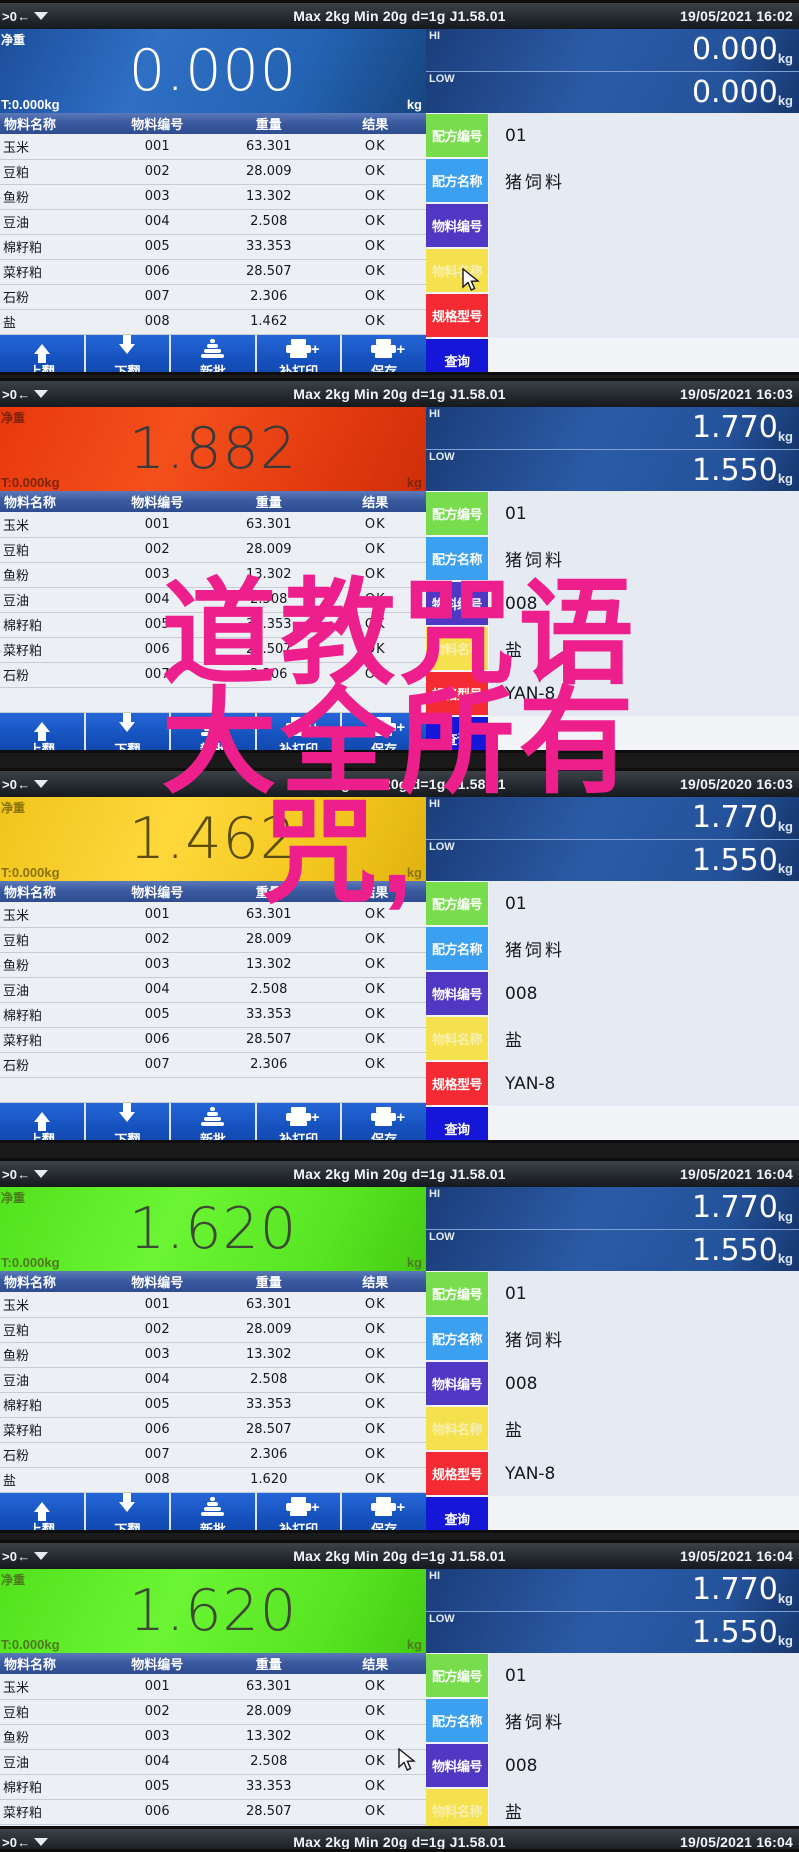 Image resolution: width=799 pixels, height=1852 pixels. I want to click on table-row: 盐 008 1.462 OK, so click(213, 322).